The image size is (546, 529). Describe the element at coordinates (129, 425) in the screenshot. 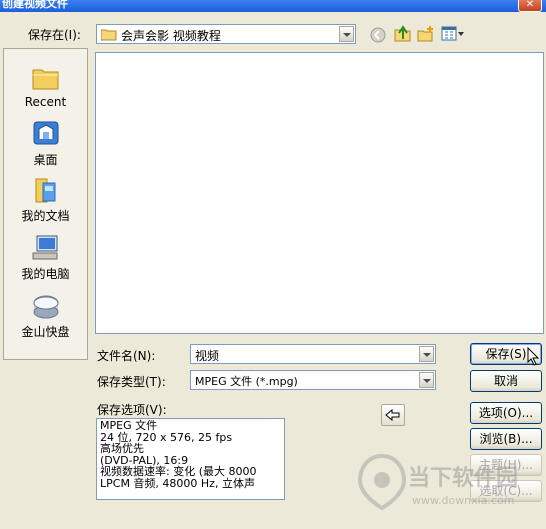

I see `option-line: MPEG 文件` at that location.